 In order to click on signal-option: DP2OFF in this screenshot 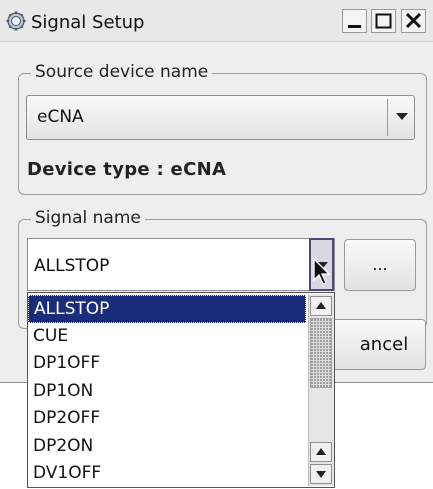, I will do `click(167, 419)`.